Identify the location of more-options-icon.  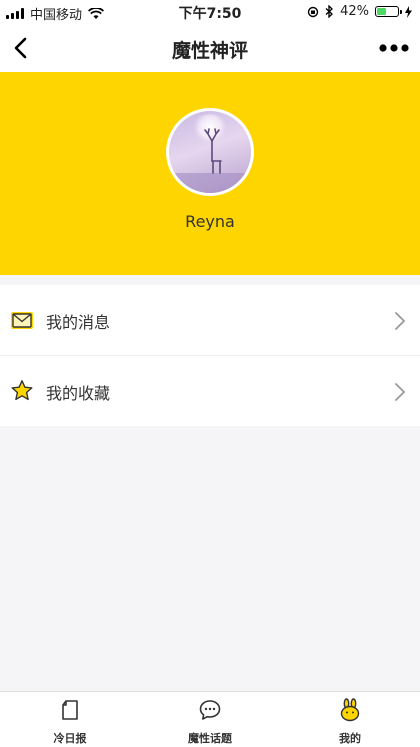
(394, 48).